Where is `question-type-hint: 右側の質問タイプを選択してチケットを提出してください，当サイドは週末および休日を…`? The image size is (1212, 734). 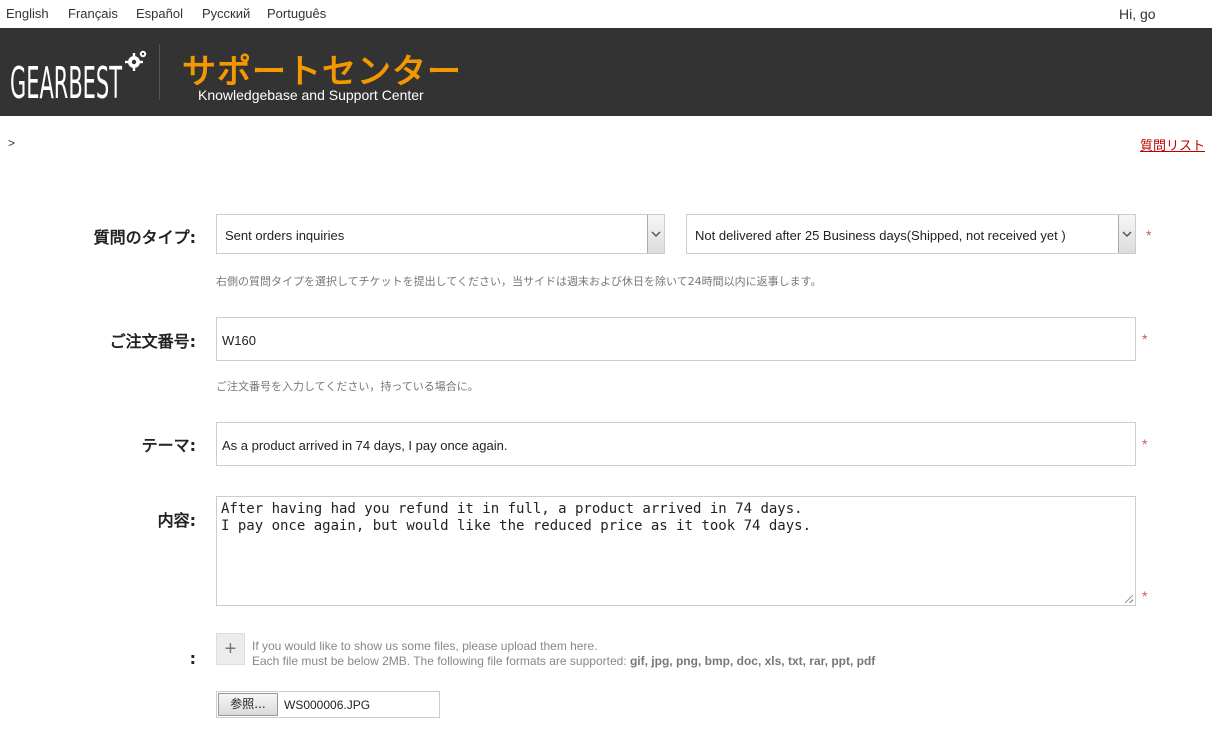
question-type-hint: 右側の質問タイプを選択してチケットを提出してください，当サイドは週末および休日を… is located at coordinates (519, 281).